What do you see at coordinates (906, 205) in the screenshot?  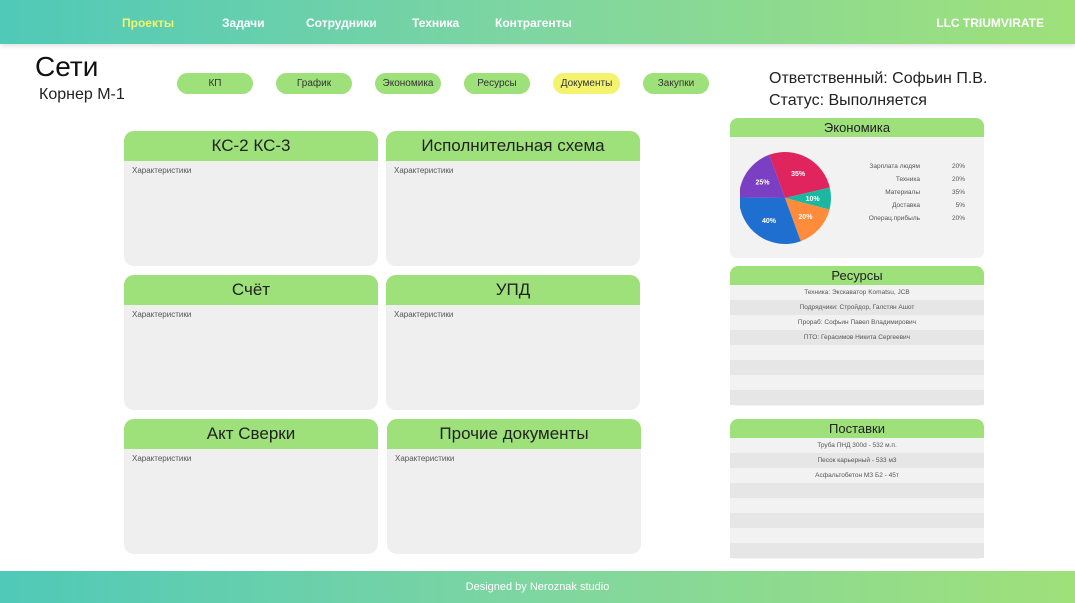 I see `legend-label: Доставка` at bounding box center [906, 205].